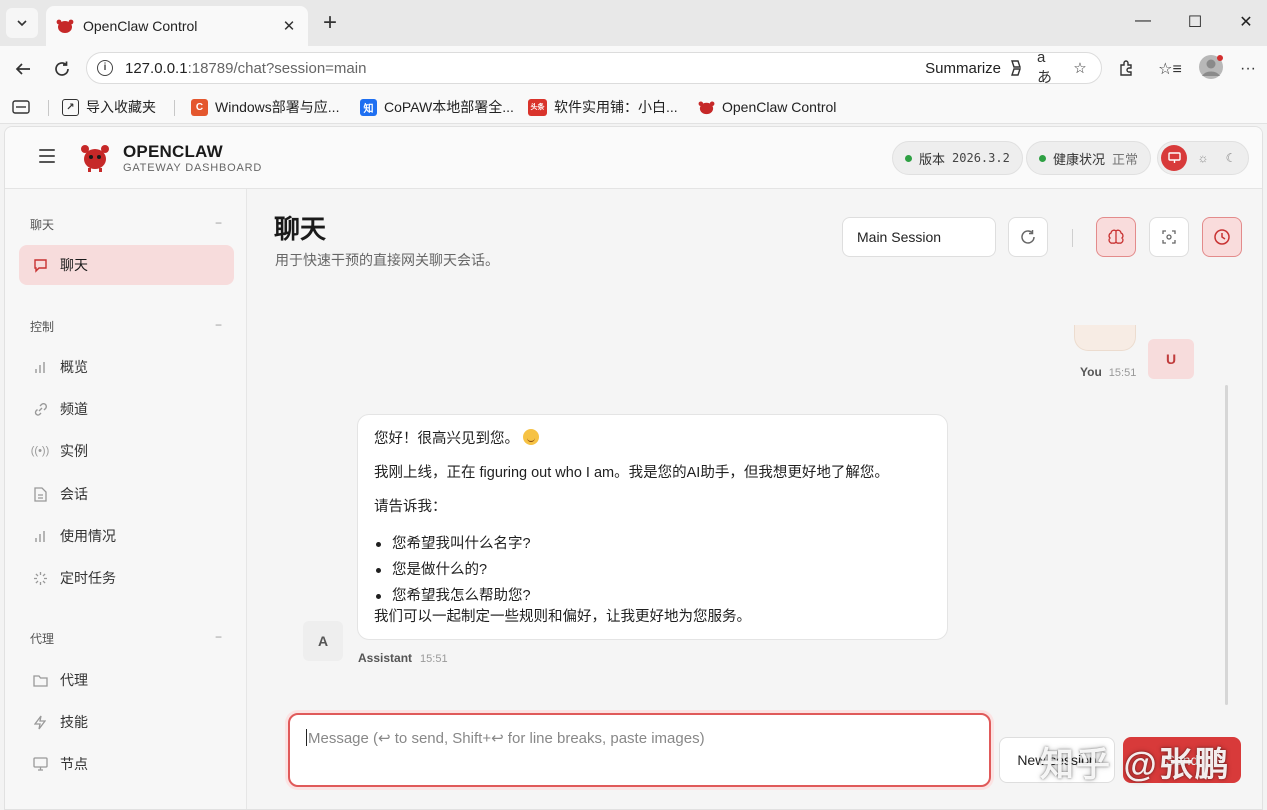  Describe the element at coordinates (40, 367) in the screenshot. I see `bar-chart-icon` at that location.